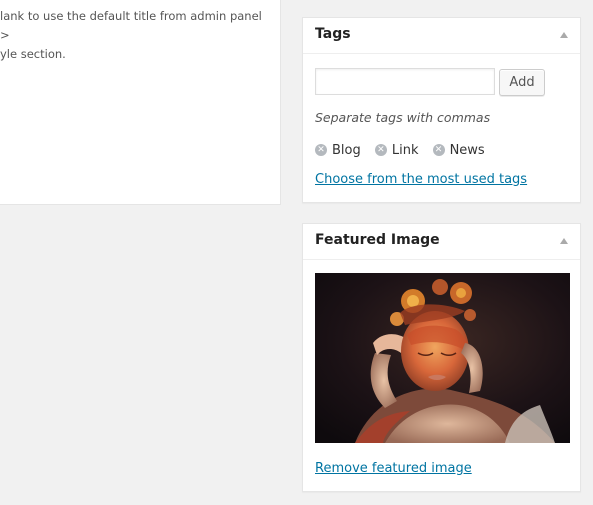 The width and height of the screenshot is (593, 505). I want to click on most-used-tags-link: Choose from the most used tags, so click(421, 179).